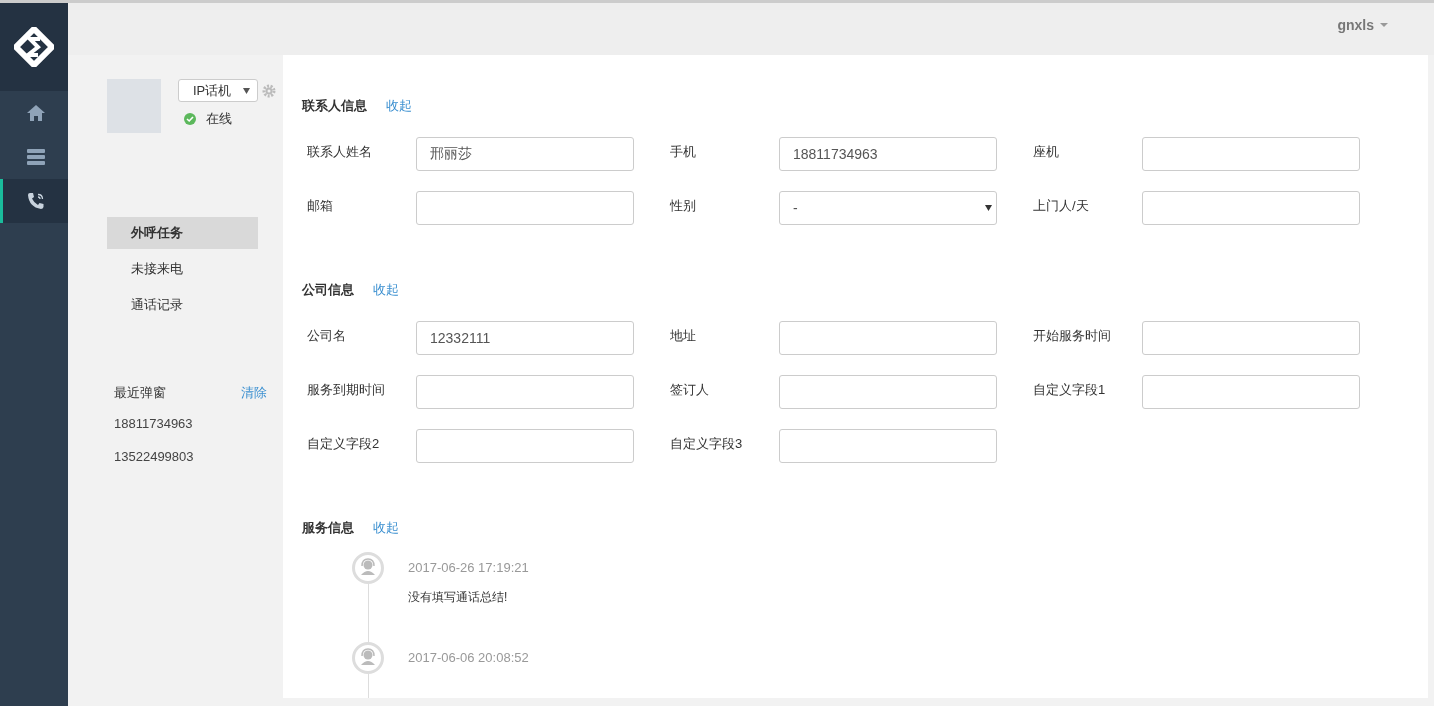 The width and height of the screenshot is (1434, 706). Describe the element at coordinates (34, 47) in the screenshot. I see `logo-icon` at that location.